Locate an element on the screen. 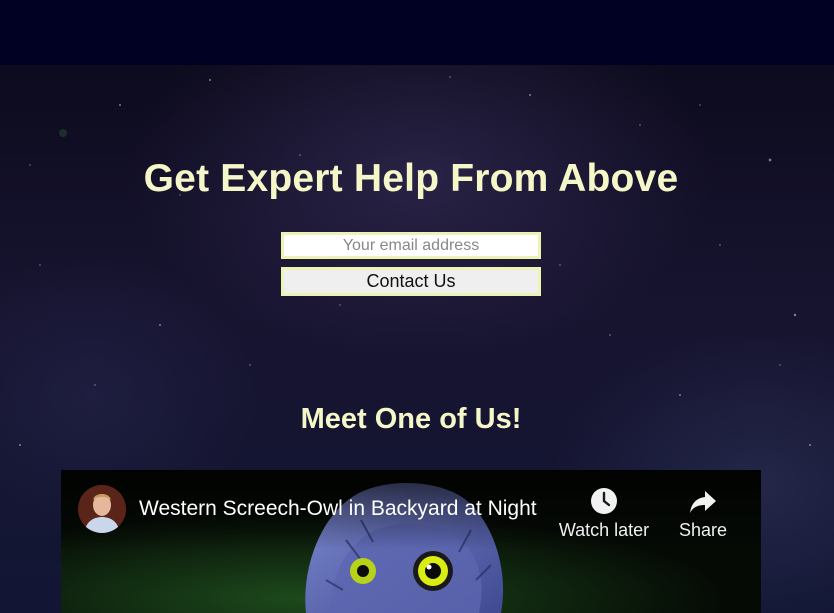 This screenshot has height=613, width=834. video-title: Western Screech-Owl in Backyard at Night is located at coordinates (344, 509).